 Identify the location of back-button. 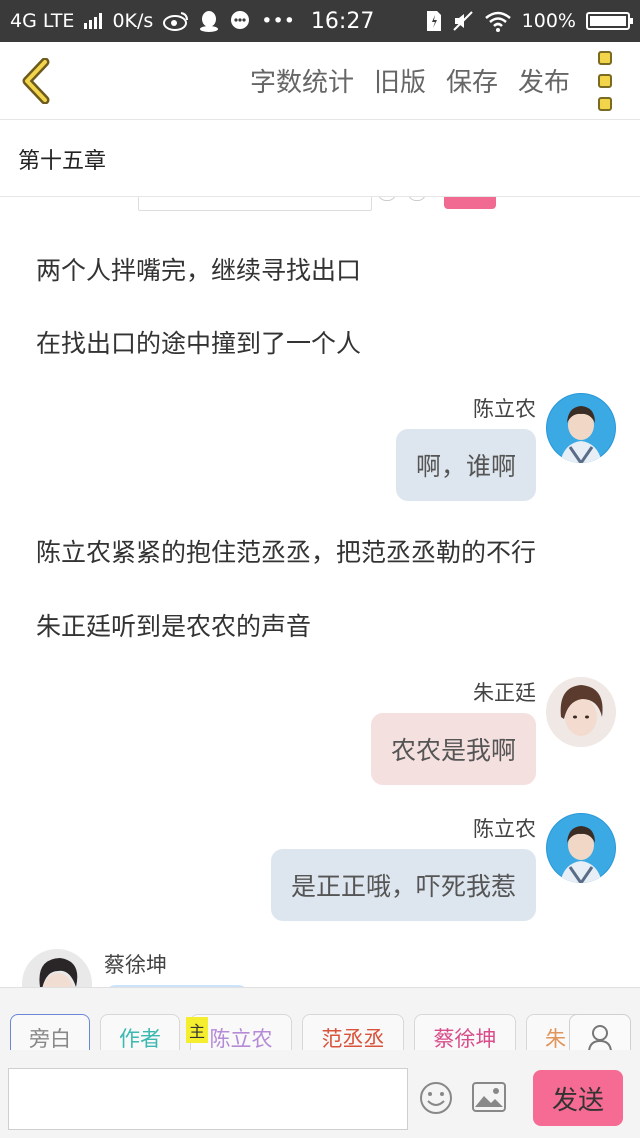
(35, 81).